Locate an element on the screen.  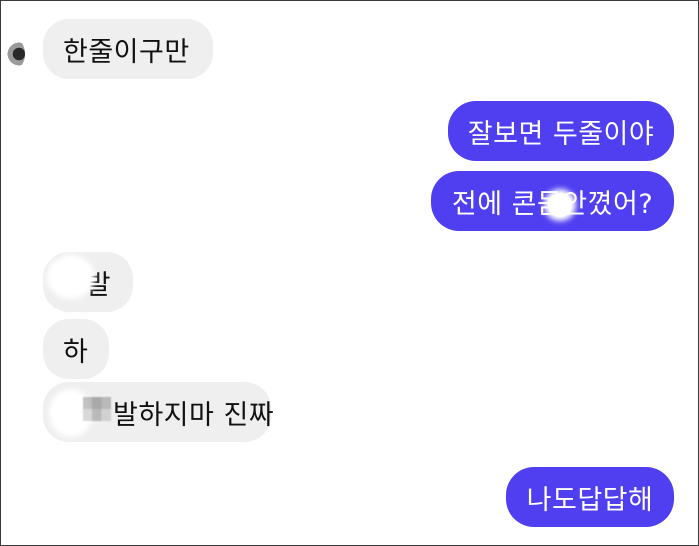
outgoing-message-bubble: 나도답답해 is located at coordinates (590, 497).